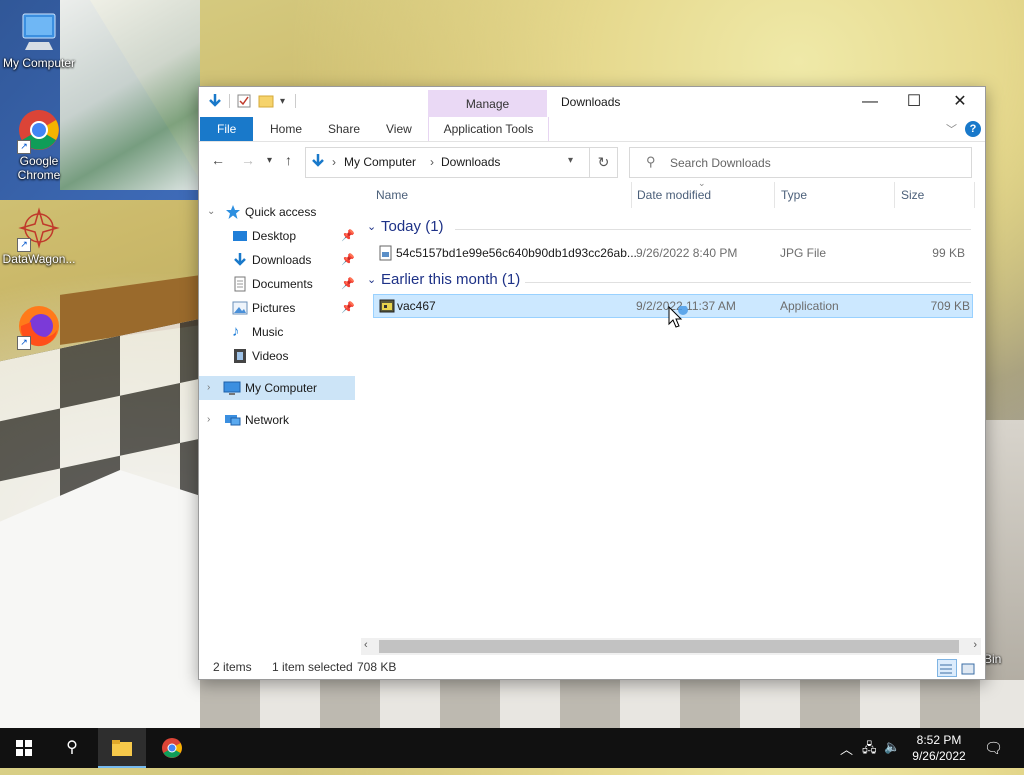 This screenshot has width=1024, height=775. I want to click on nav-label: Network, so click(267, 420).